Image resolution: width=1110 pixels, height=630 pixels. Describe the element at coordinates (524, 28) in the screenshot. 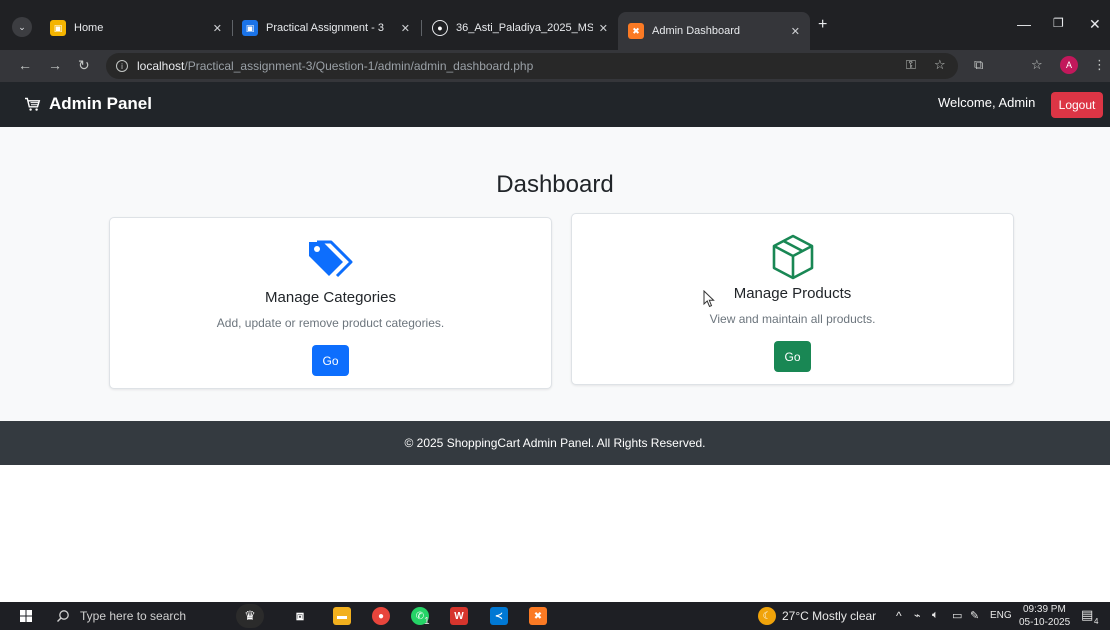

I see `tab-title: 36_Asti_Paladiya_2025_MSCICT` at that location.